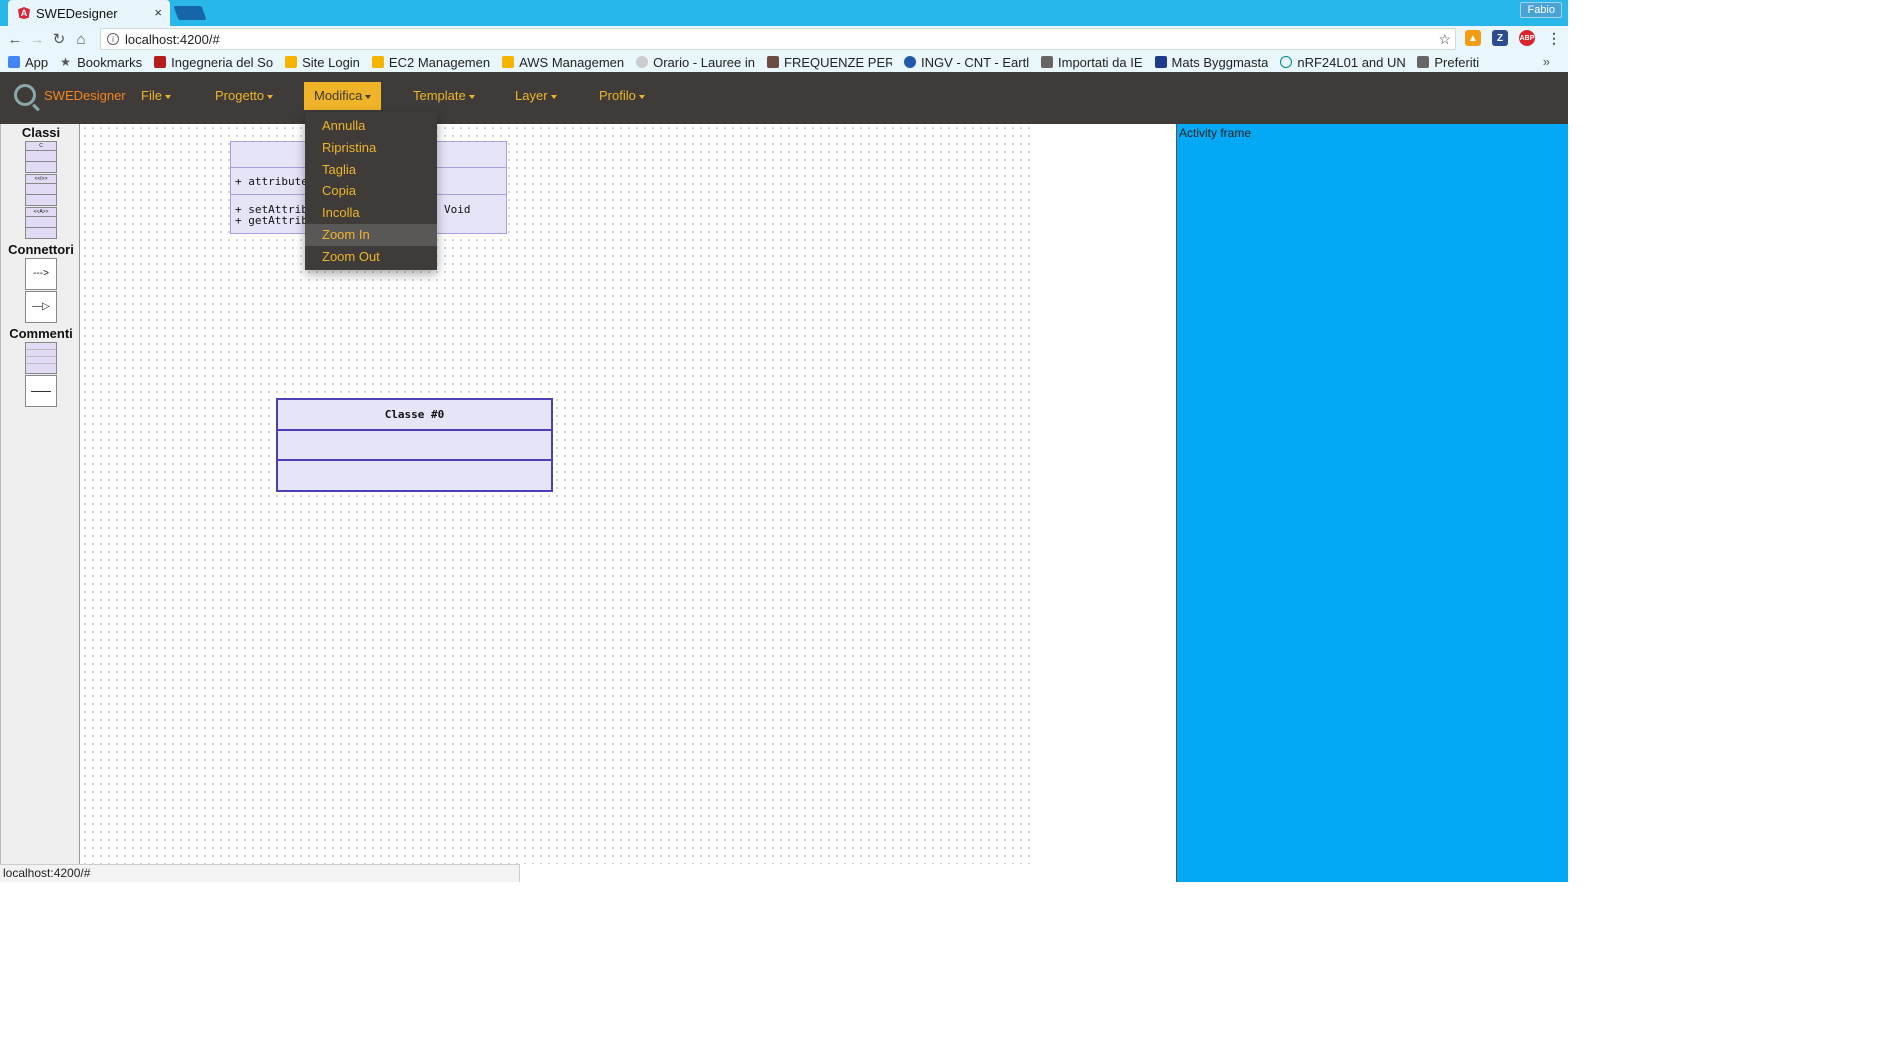 The width and height of the screenshot is (1877, 1056). What do you see at coordinates (1554, 38) in the screenshot?
I see `browser-menu-icon: ⋮` at bounding box center [1554, 38].